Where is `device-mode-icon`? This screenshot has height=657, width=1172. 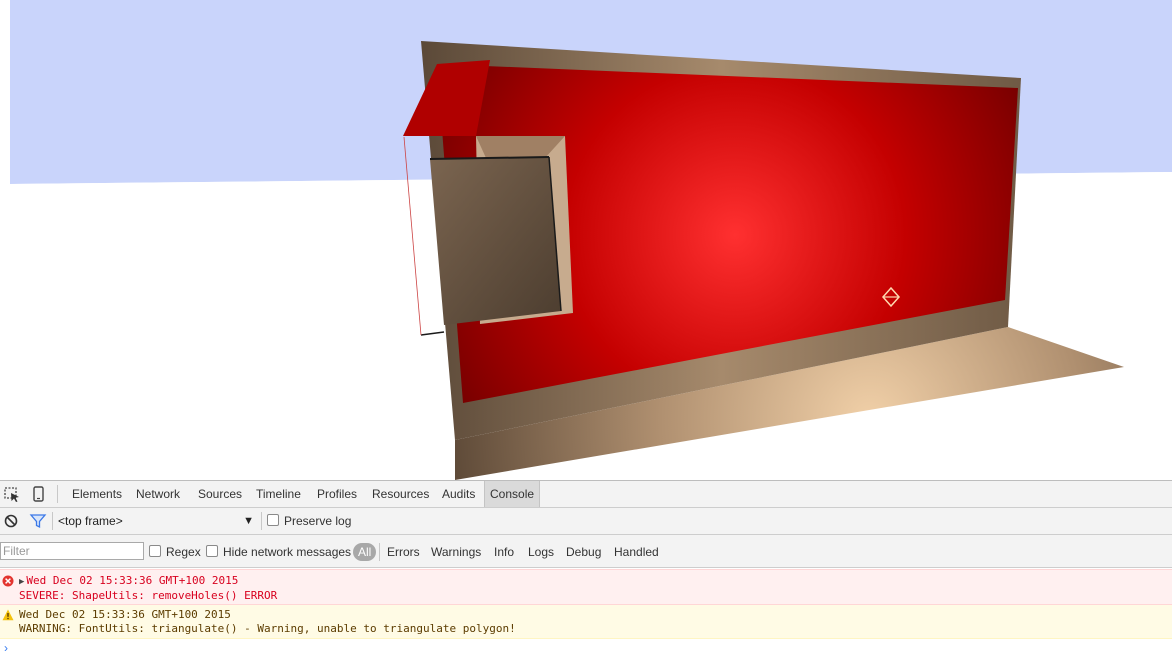
device-mode-icon is located at coordinates (39, 494).